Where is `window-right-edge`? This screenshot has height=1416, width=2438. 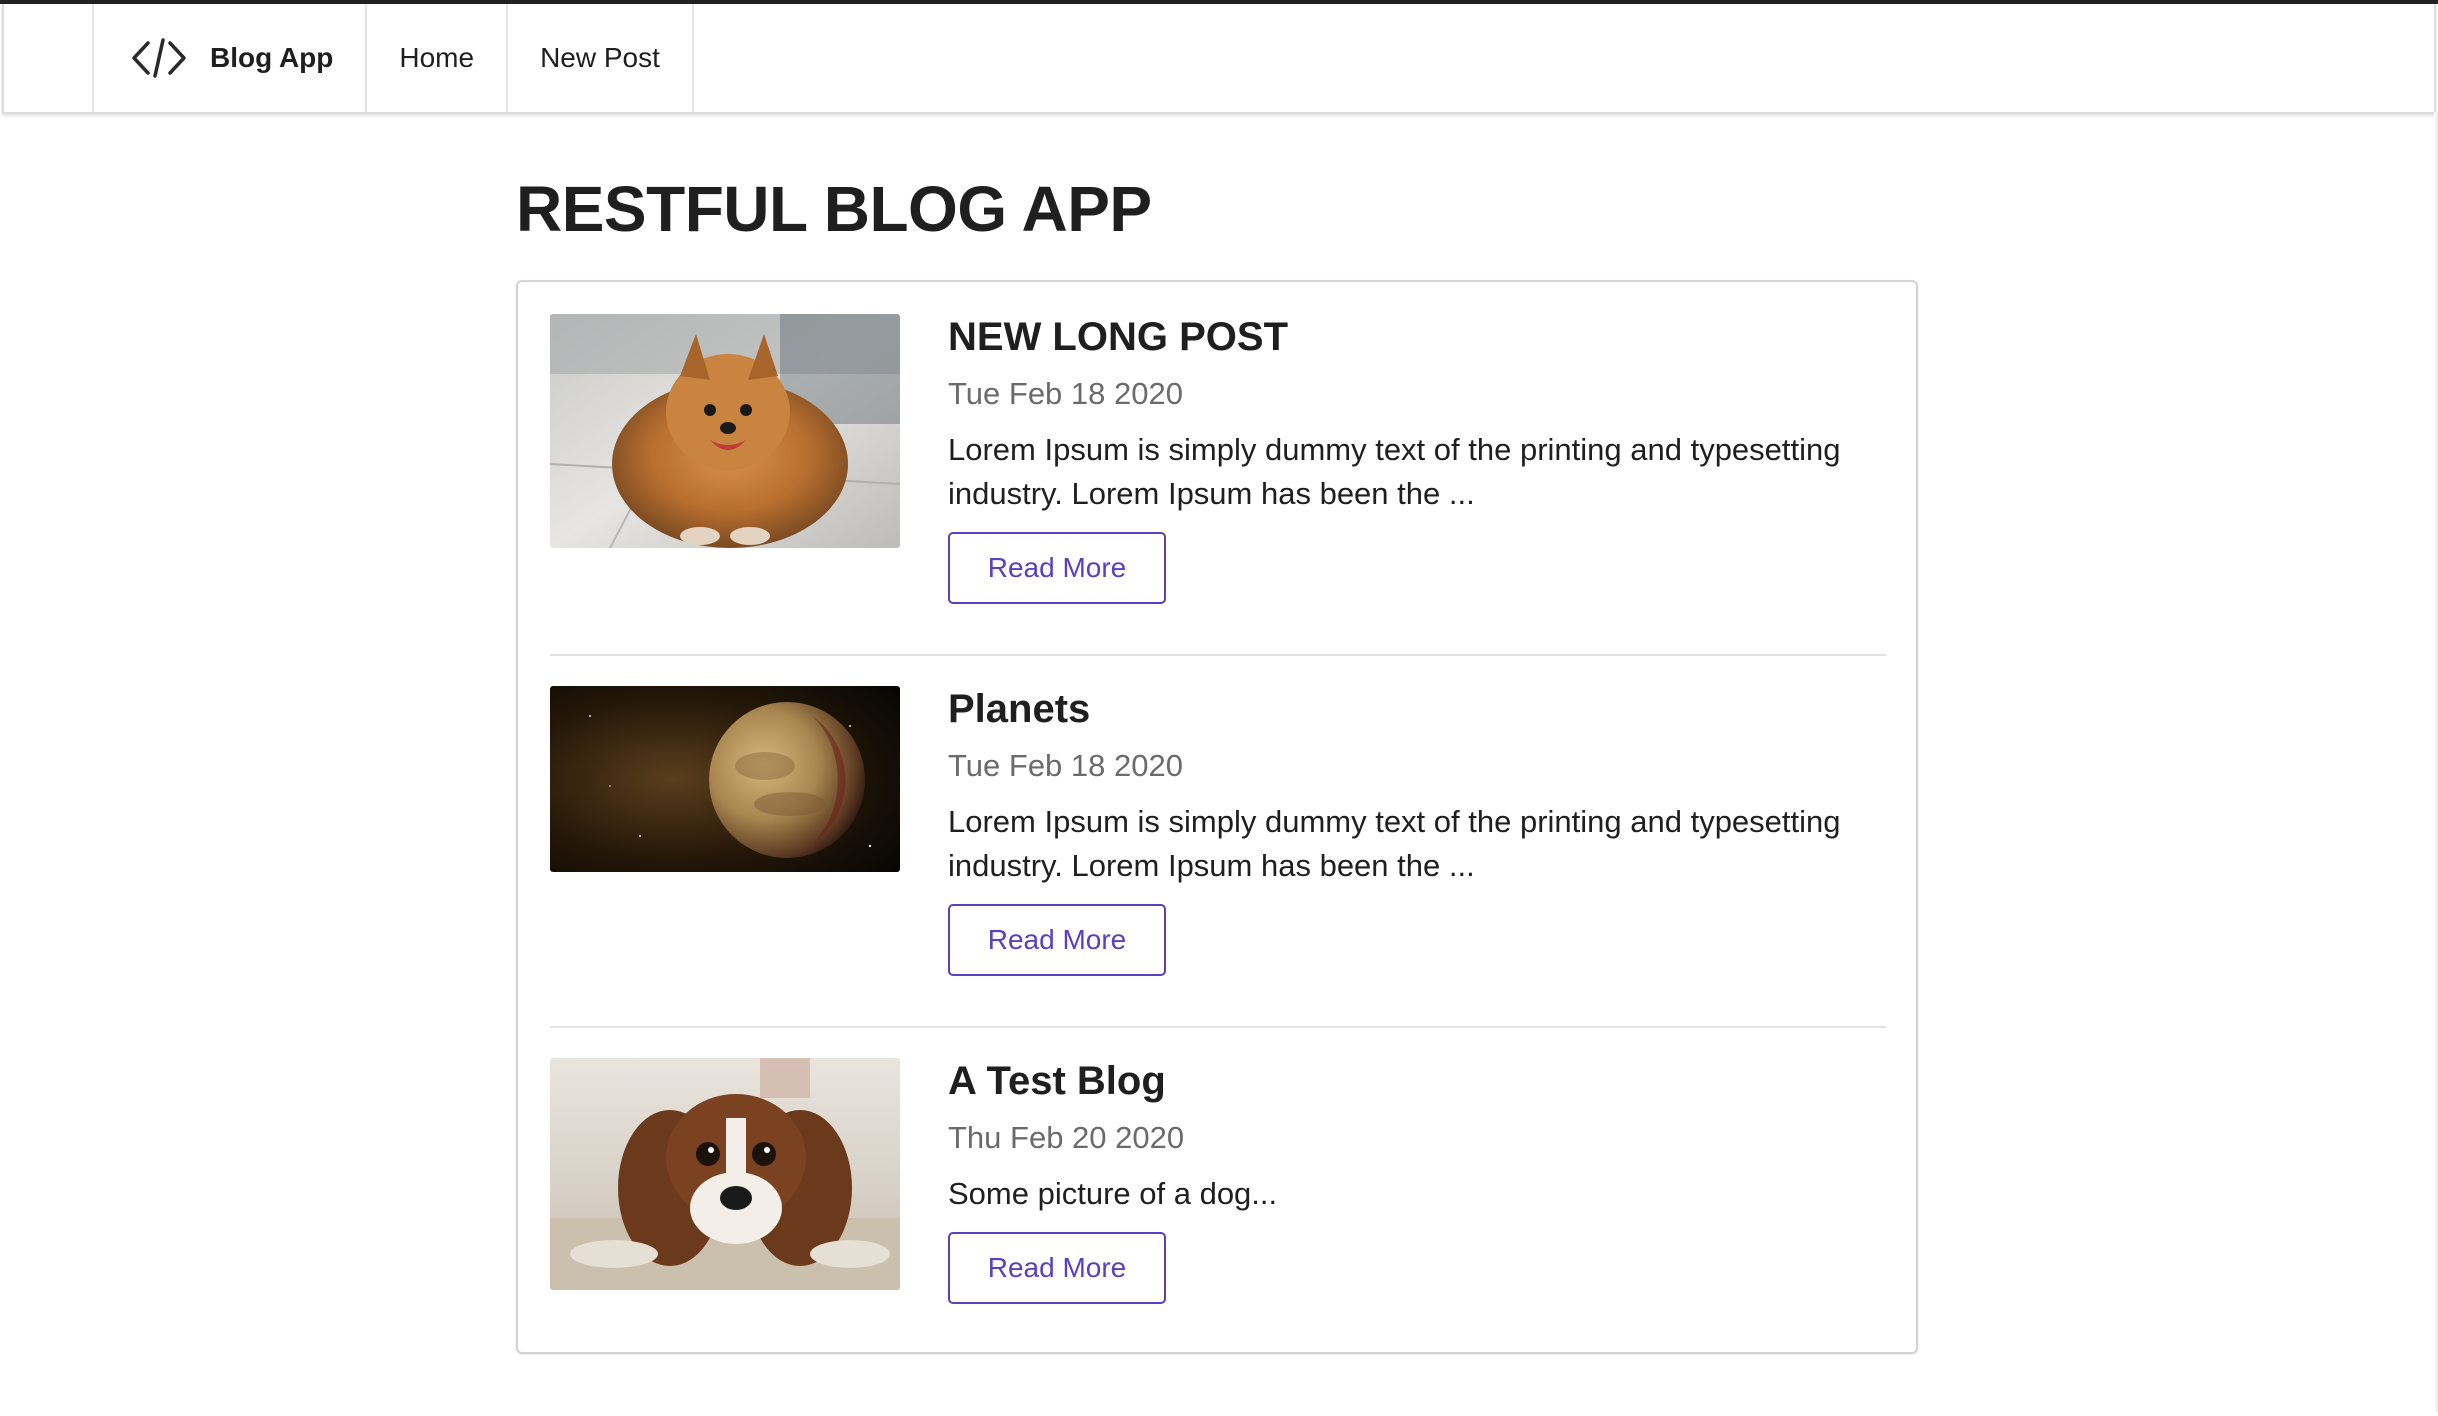
window-right-edge is located at coordinates (2436, 762).